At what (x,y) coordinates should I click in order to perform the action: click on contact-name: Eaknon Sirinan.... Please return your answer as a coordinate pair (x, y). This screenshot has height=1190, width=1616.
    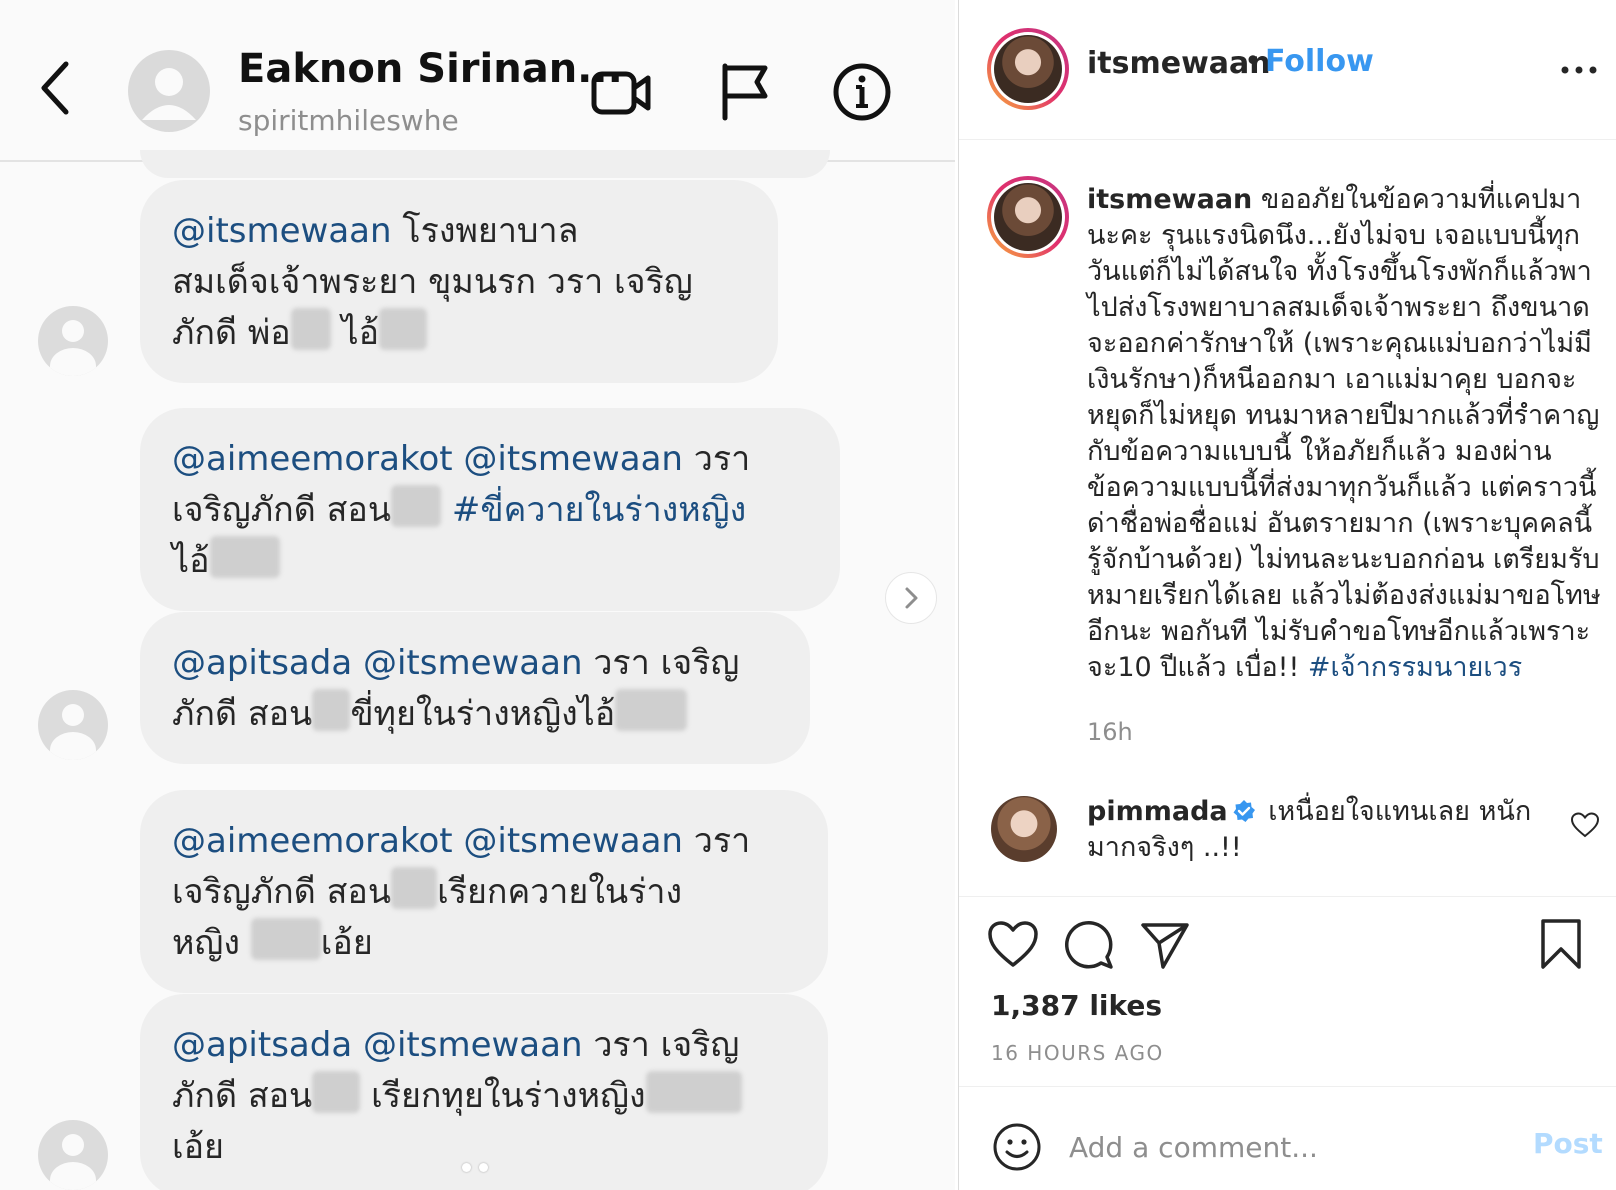
    Looking at the image, I should click on (430, 69).